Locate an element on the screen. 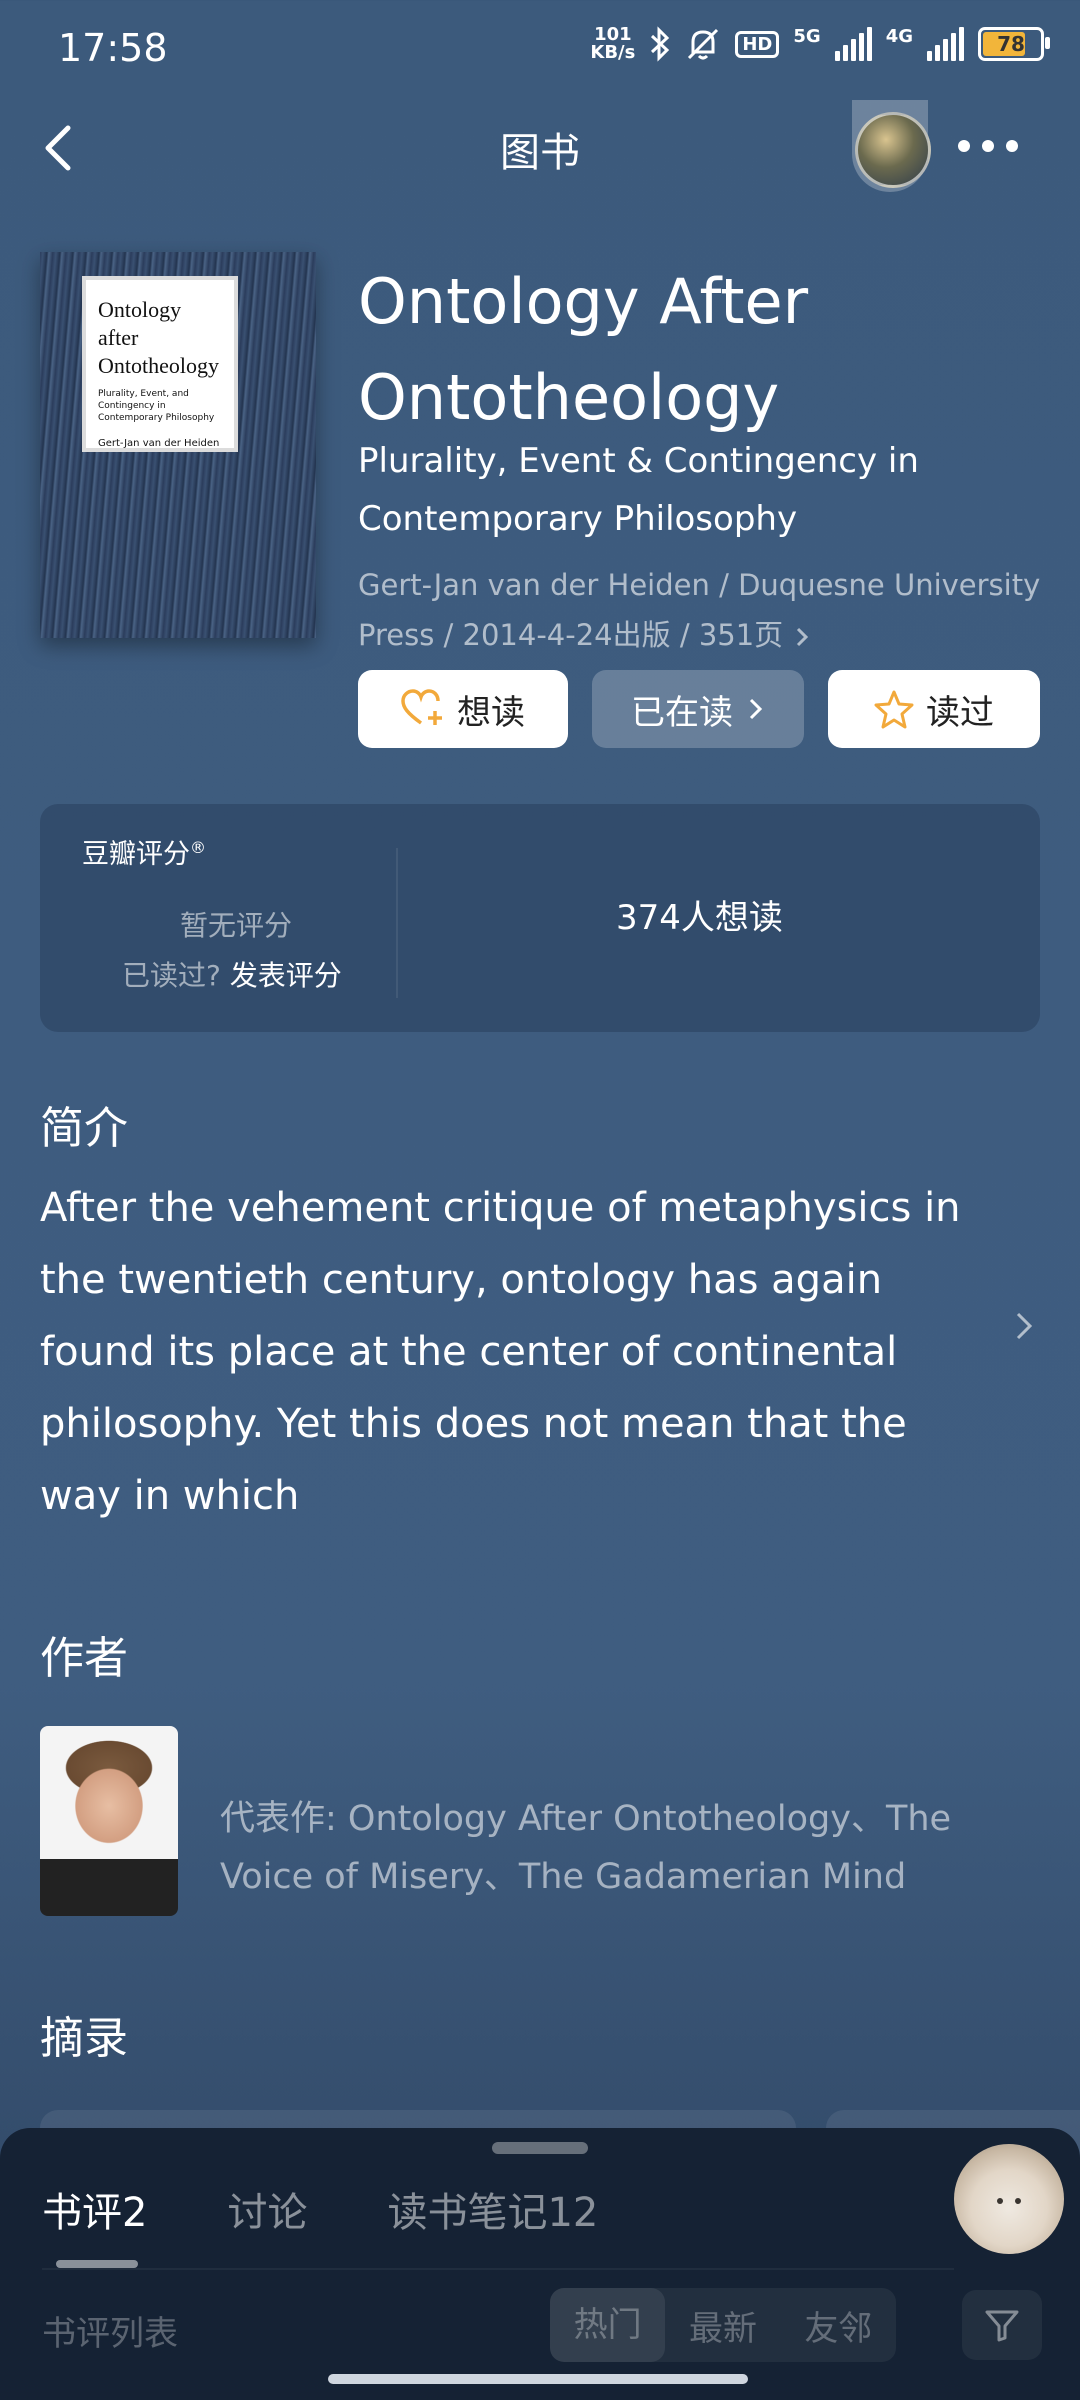 The height and width of the screenshot is (2400, 1080). more-icon is located at coordinates (988, 146).